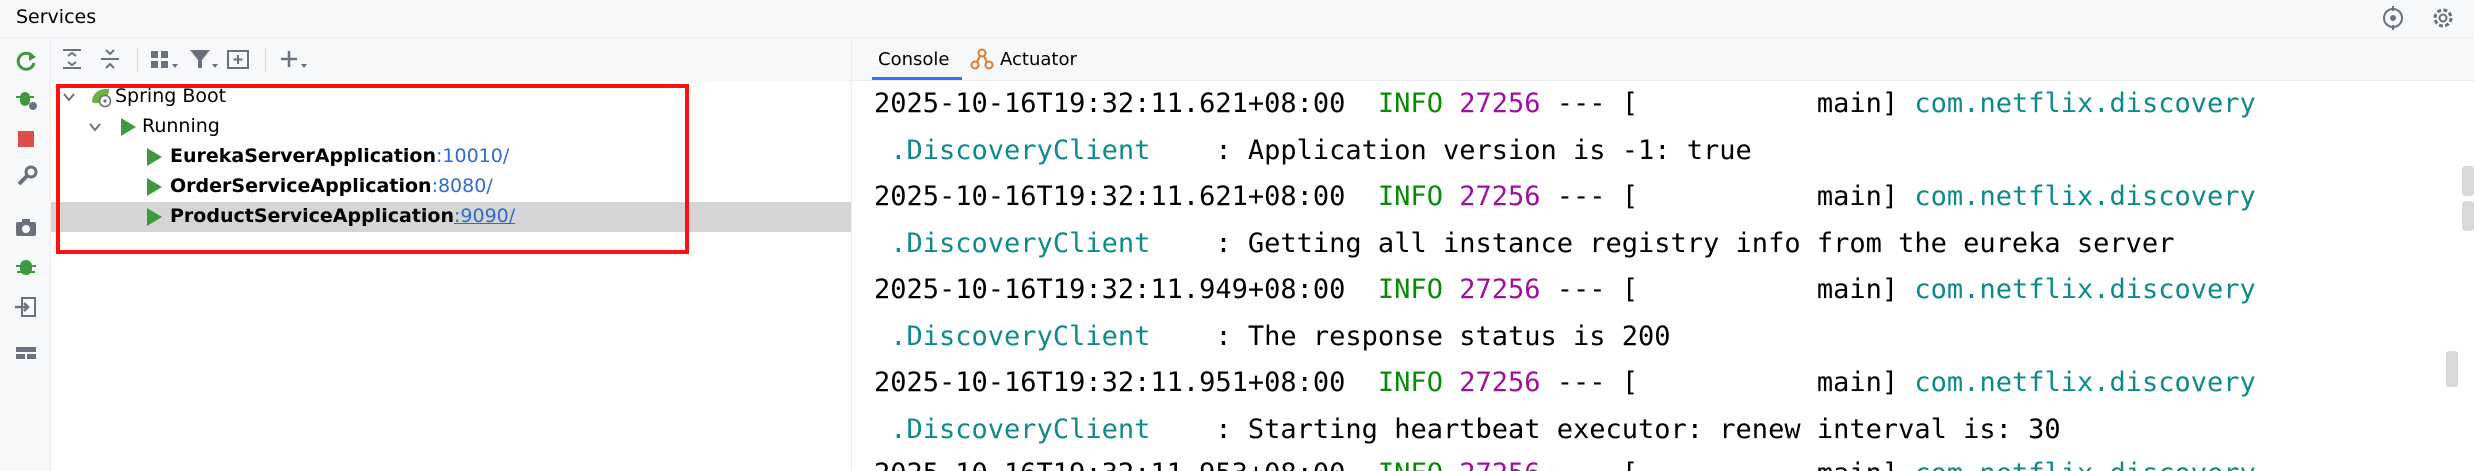 The width and height of the screenshot is (2474, 471). What do you see at coordinates (164, 59) in the screenshot?
I see `group-icon` at bounding box center [164, 59].